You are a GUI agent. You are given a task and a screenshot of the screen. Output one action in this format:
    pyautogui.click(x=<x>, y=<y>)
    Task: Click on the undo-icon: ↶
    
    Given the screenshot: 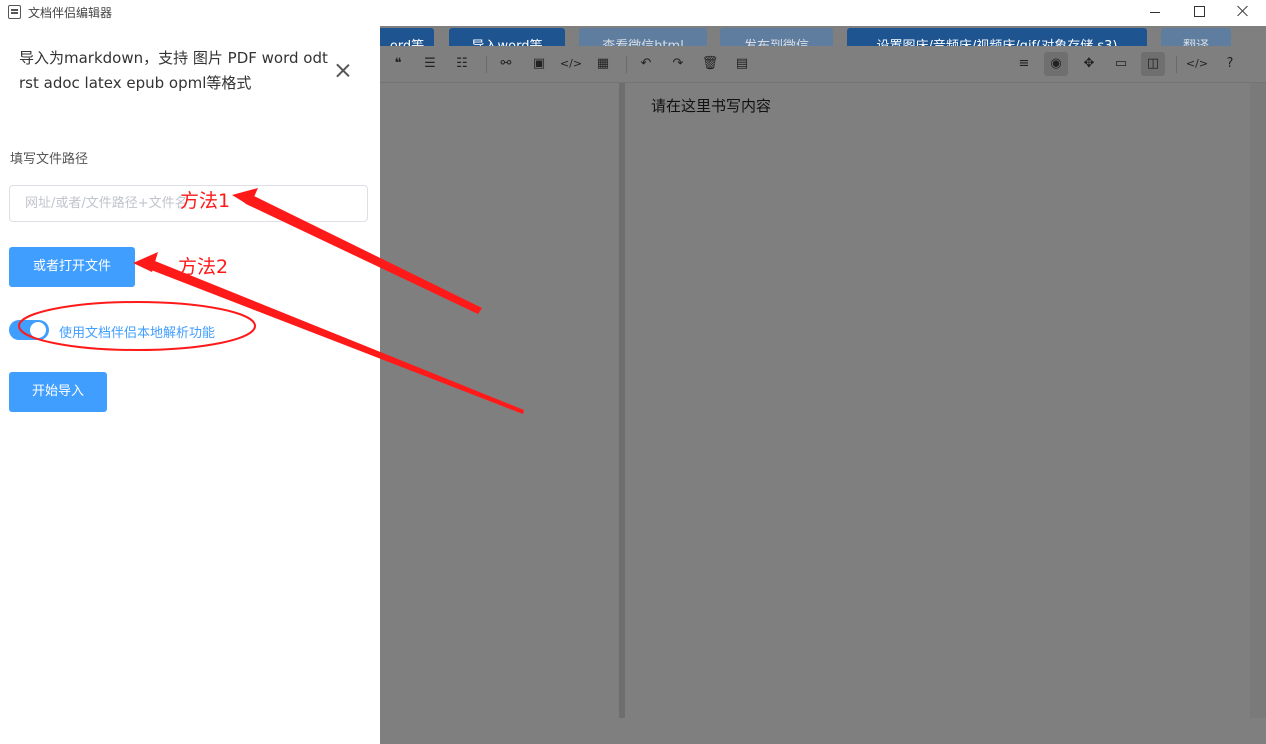 What is the action you would take?
    pyautogui.click(x=646, y=64)
    